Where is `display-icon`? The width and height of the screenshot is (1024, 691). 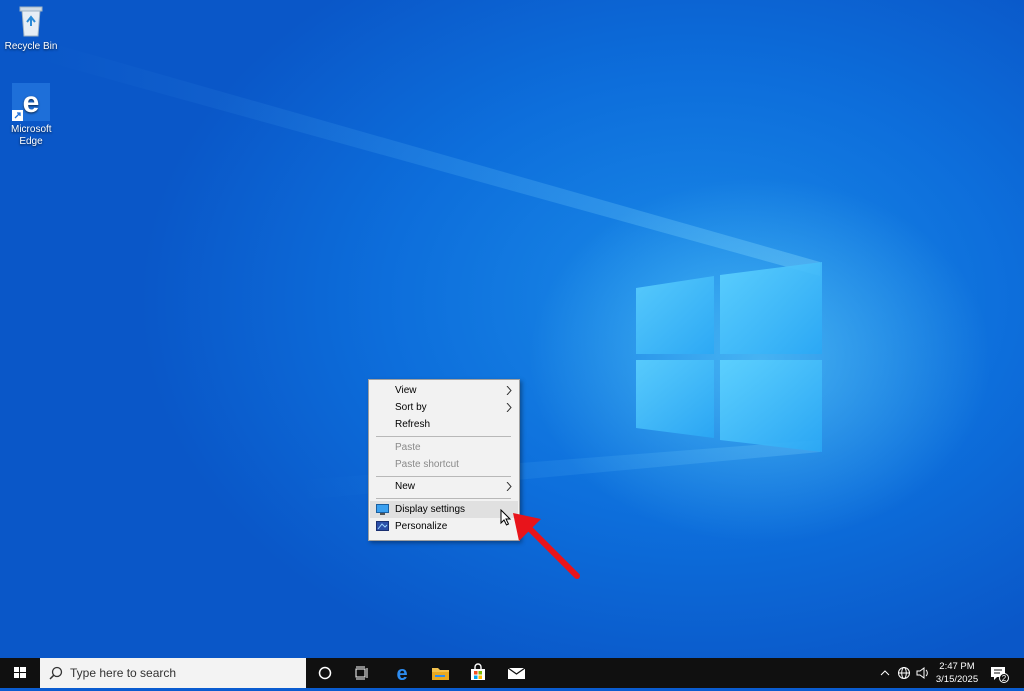 display-icon is located at coordinates (382, 509).